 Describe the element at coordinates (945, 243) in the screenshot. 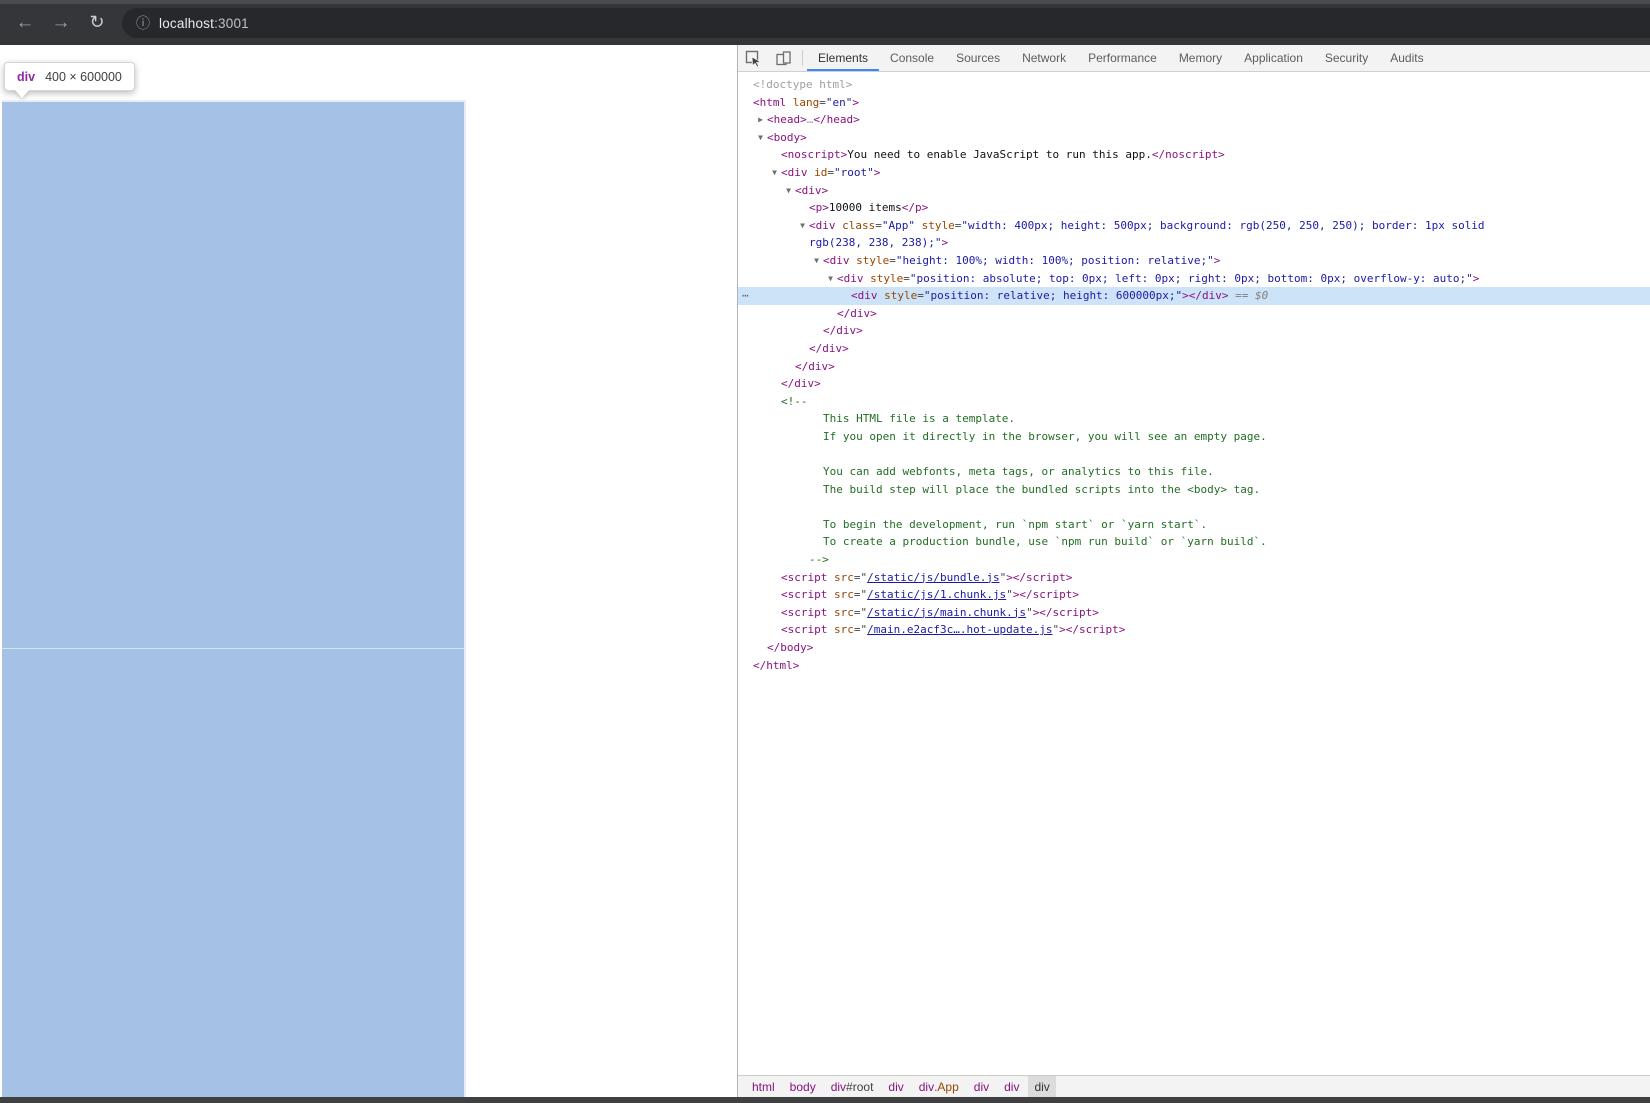

I see `code-segment: >` at that location.